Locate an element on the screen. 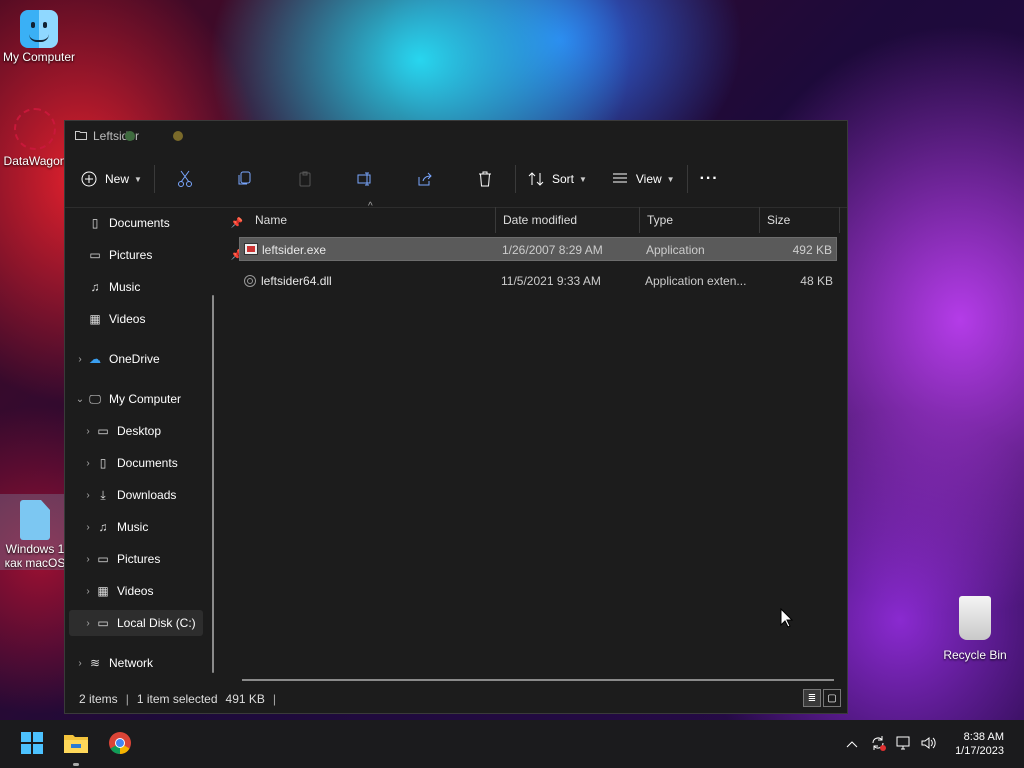  nav-item-documents-quick: ▯ Documents 📌 is located at coordinates (165, 223).